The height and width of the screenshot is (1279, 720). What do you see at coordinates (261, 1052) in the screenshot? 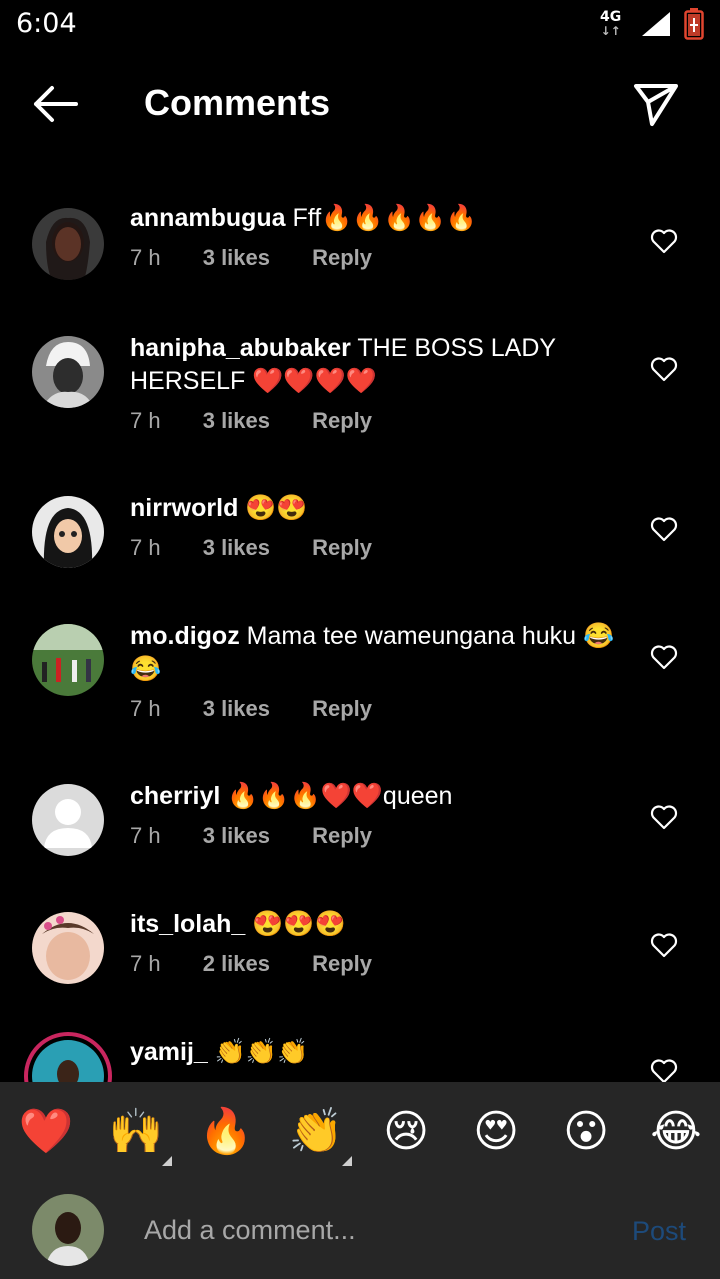
I see `comment-text: 👏👏👏` at bounding box center [261, 1052].